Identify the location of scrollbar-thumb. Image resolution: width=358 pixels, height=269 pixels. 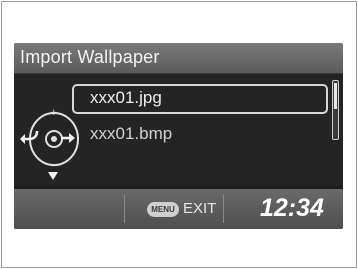
(335, 96).